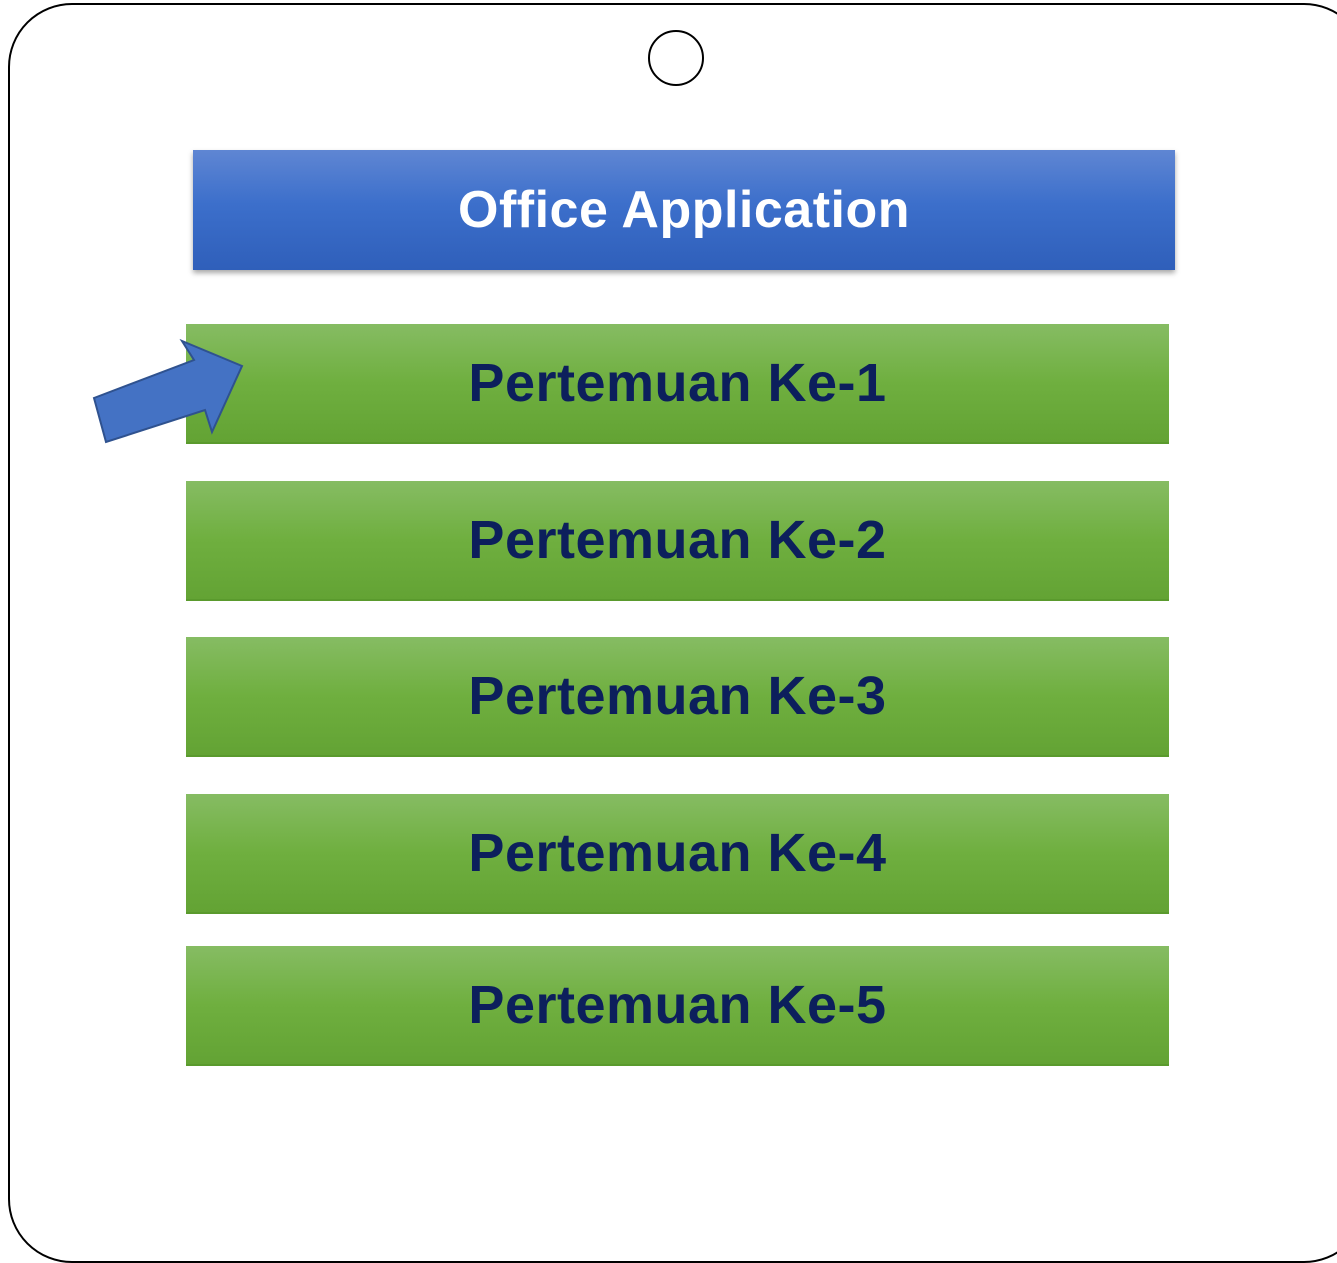 The width and height of the screenshot is (1337, 1263). I want to click on menu-item-label: Pertemuan Ke-1, so click(677, 383).